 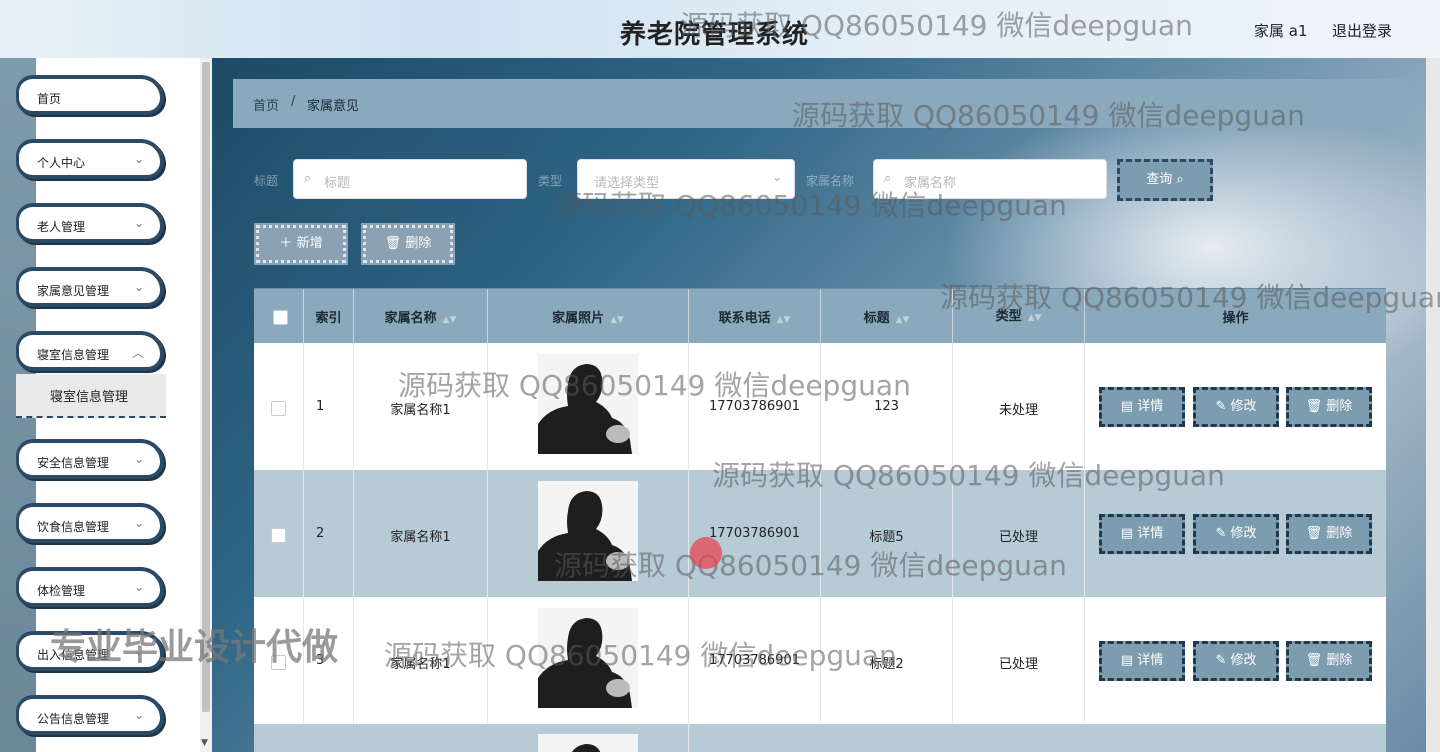 I want to click on sidebar-item-family-opinion: 家属意见管理 ⌄, so click(x=90, y=287).